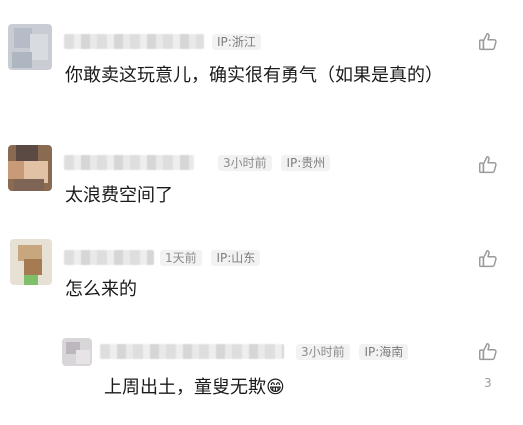  Describe the element at coordinates (384, 352) in the screenshot. I see `ip-location: IP:海南` at that location.